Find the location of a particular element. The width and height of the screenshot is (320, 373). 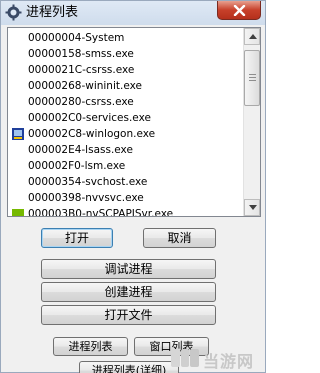

list-item: 00000398-nvvsvc.exe is located at coordinates (126, 198).